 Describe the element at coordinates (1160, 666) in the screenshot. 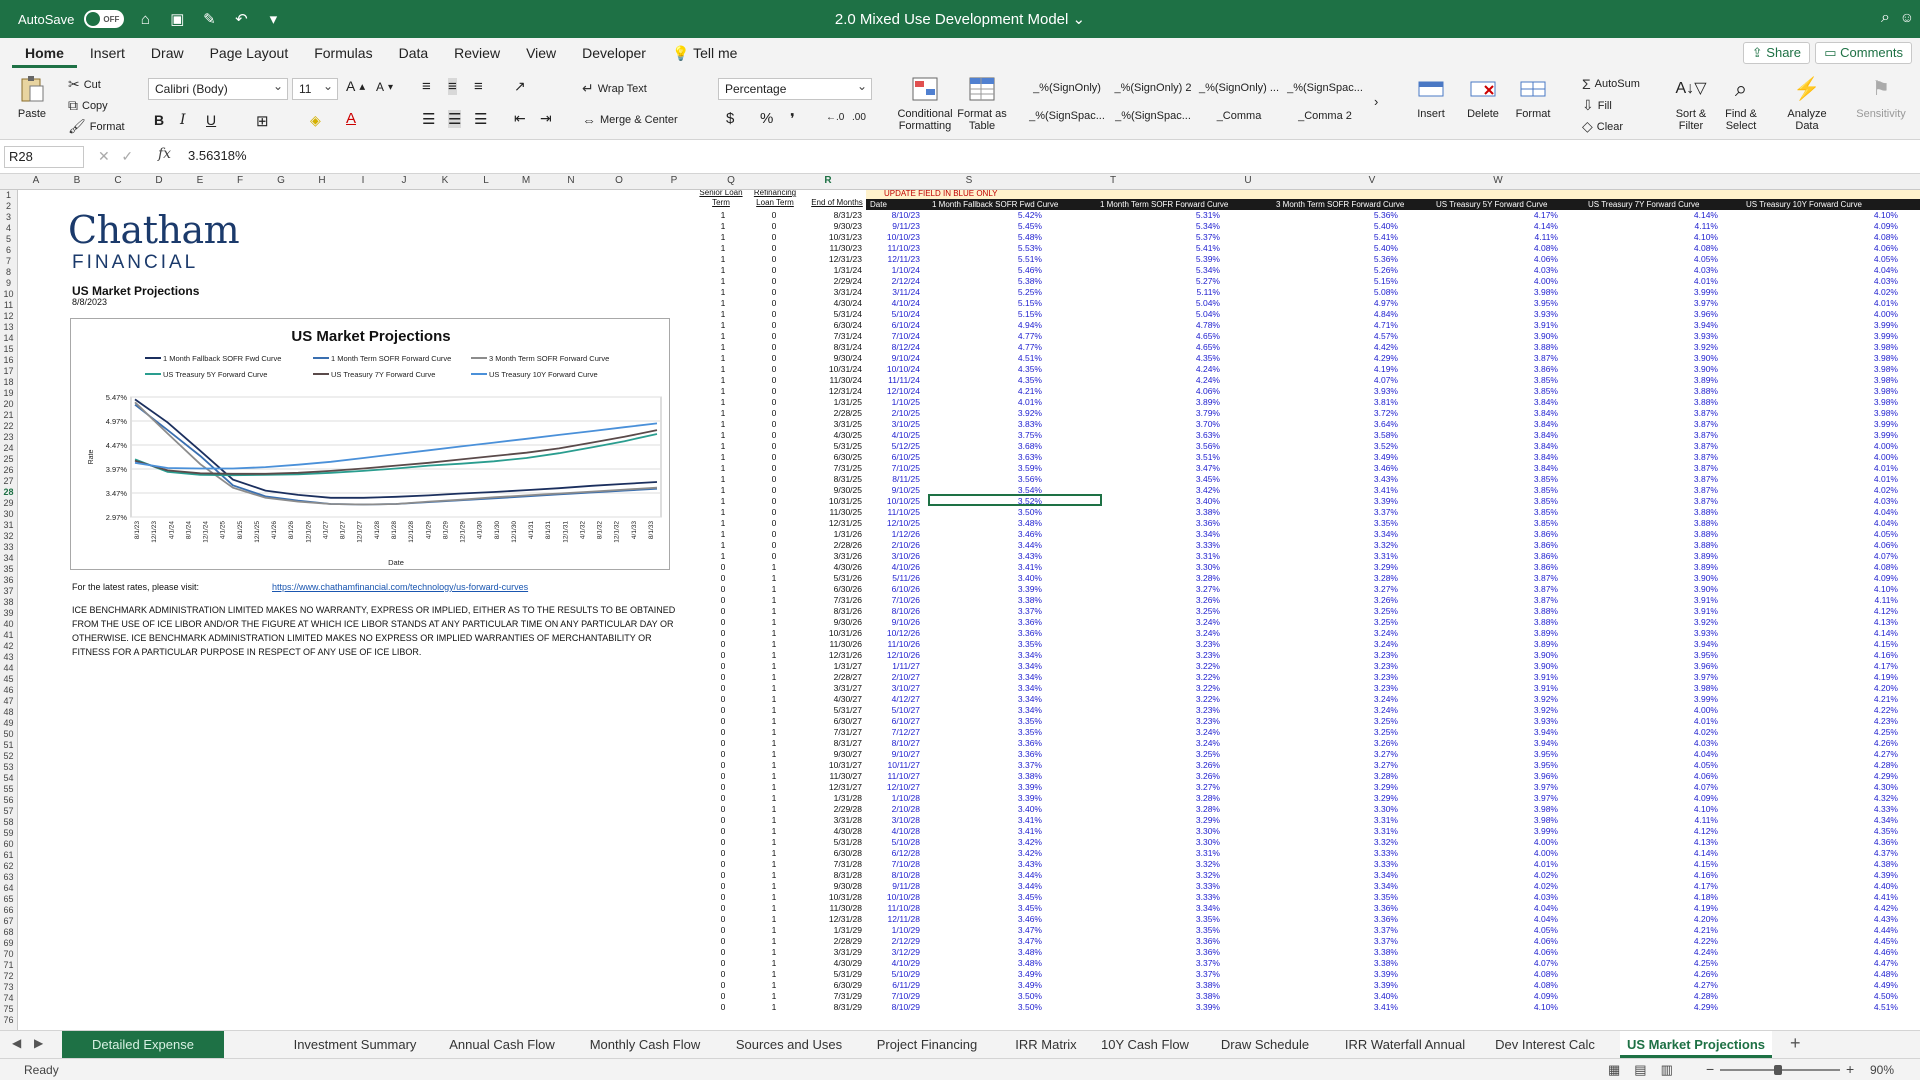

I see `term-sofr-1m-cell: 3.22%` at that location.